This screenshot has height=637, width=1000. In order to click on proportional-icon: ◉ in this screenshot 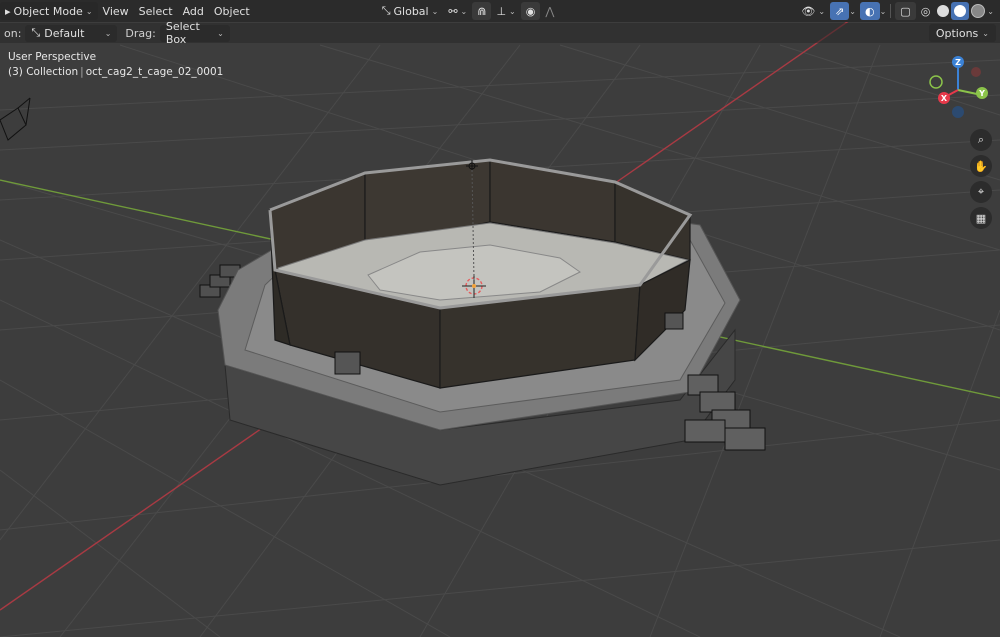, I will do `click(530, 11)`.